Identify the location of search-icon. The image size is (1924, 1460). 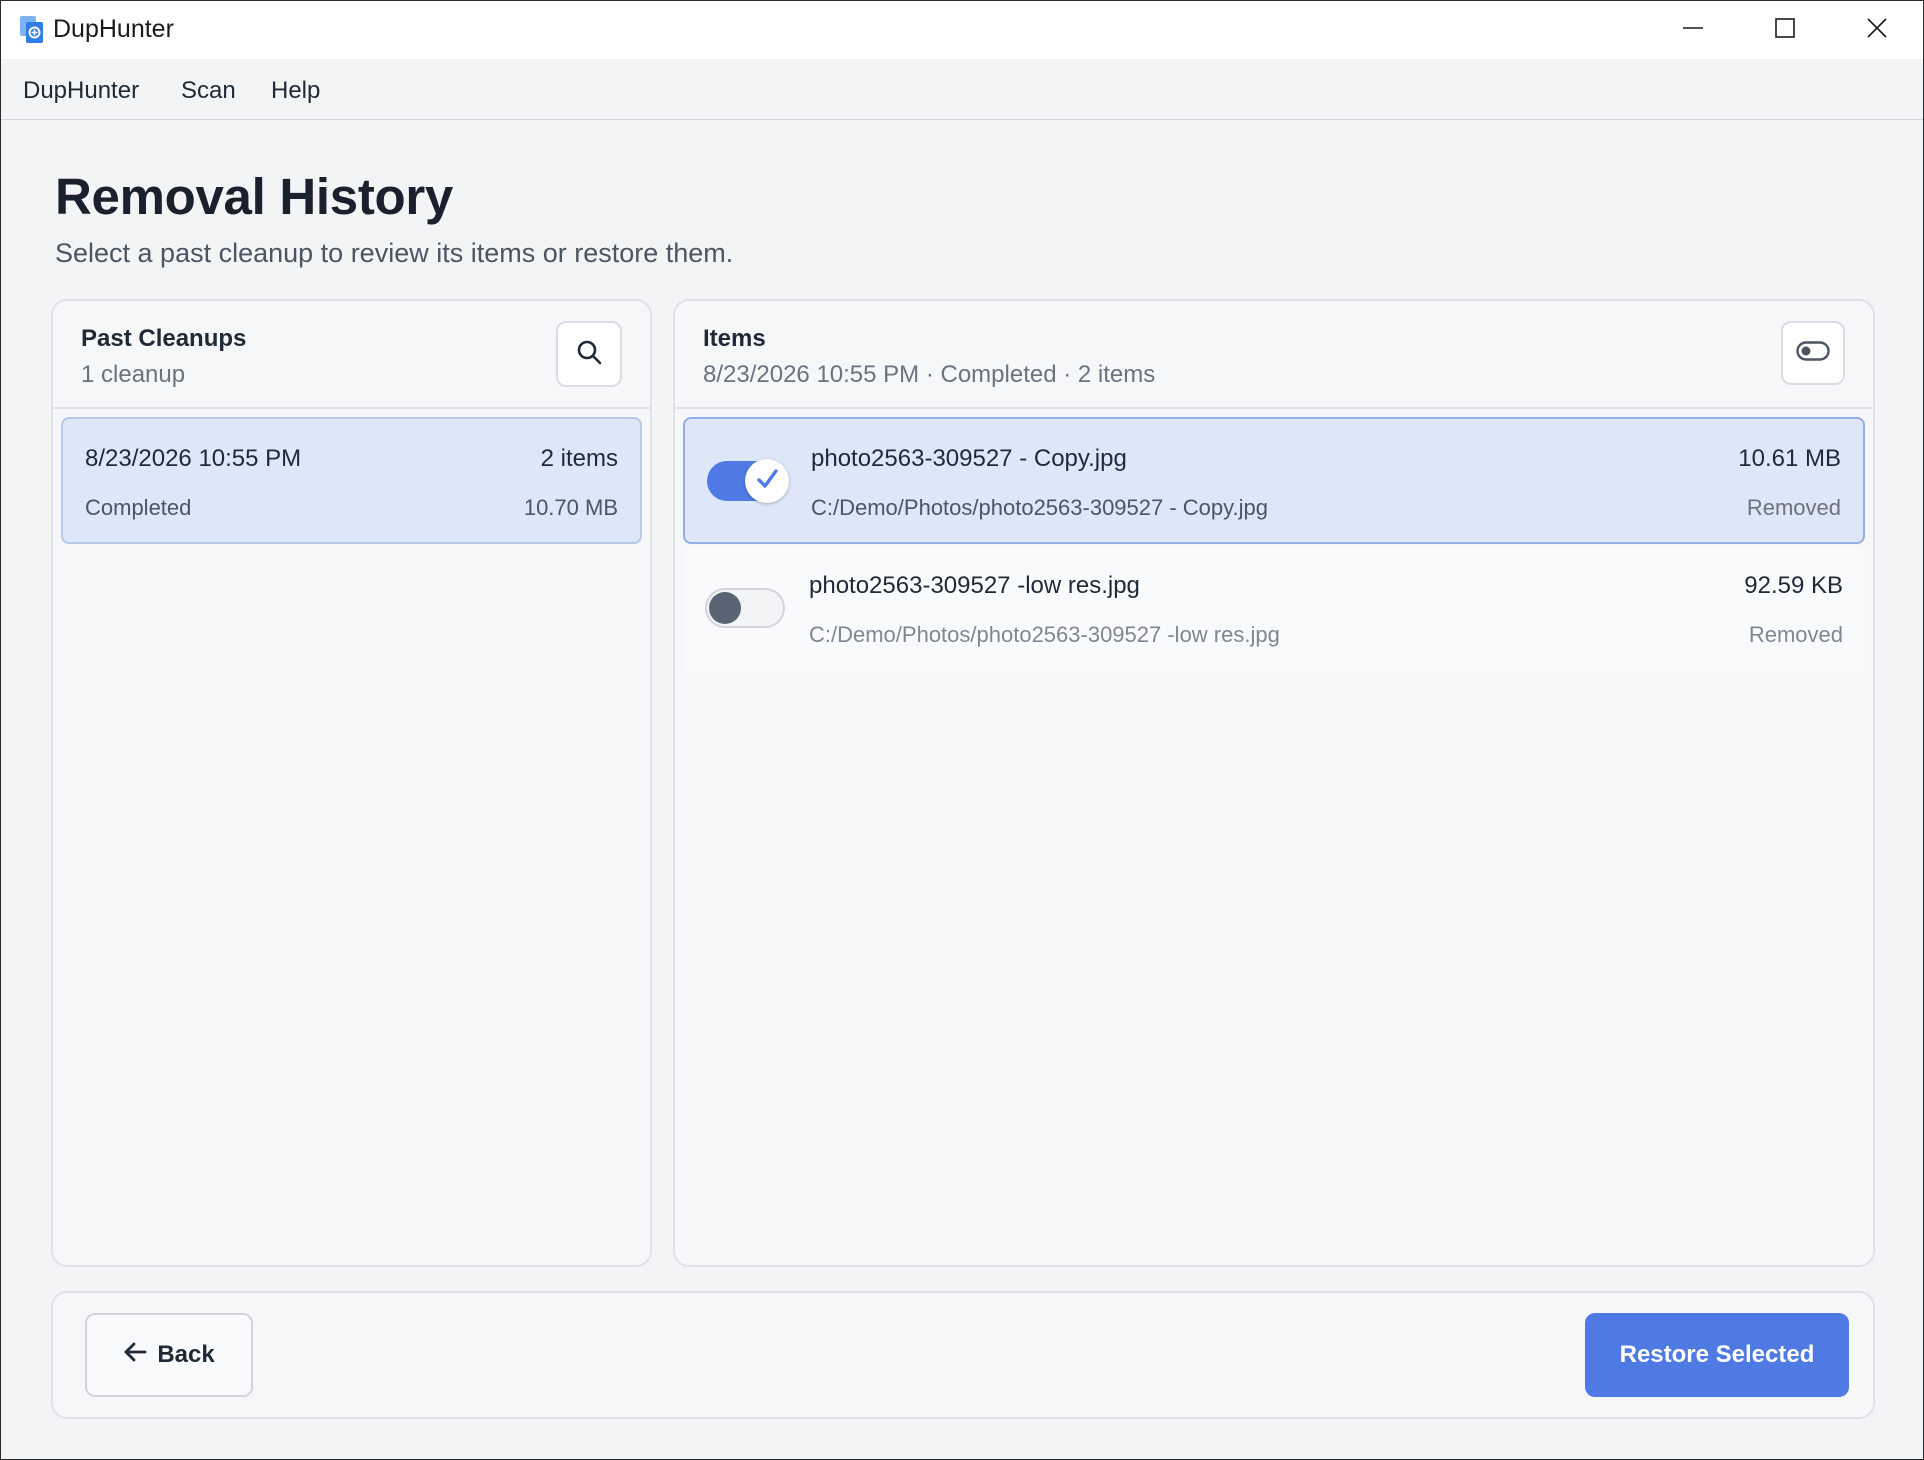
(589, 354).